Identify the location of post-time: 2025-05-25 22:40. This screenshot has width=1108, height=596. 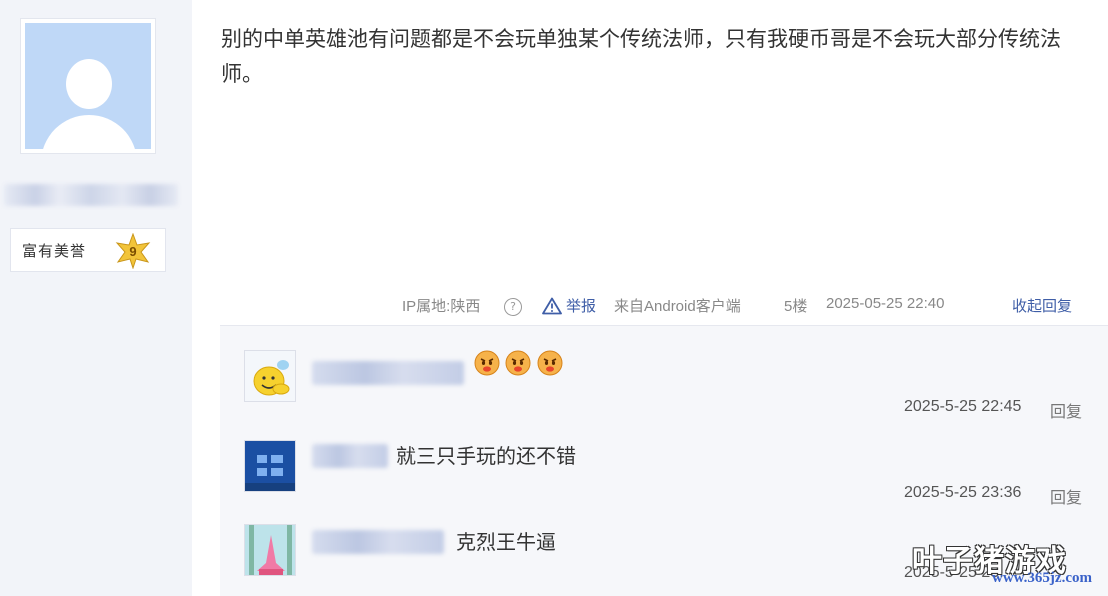
(885, 303).